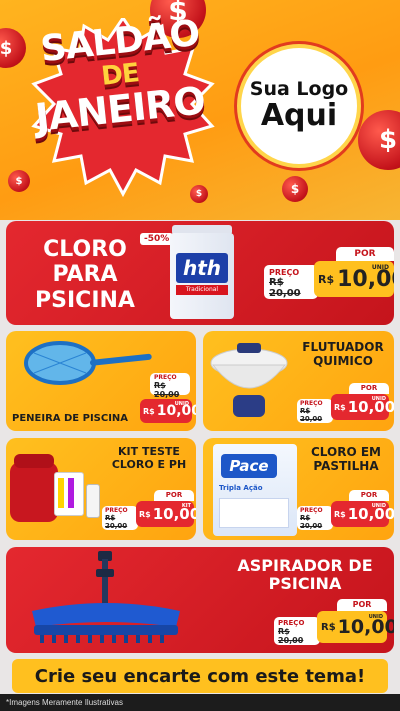  What do you see at coordinates (88, 363) in the screenshot?
I see `product-image-net` at bounding box center [88, 363].